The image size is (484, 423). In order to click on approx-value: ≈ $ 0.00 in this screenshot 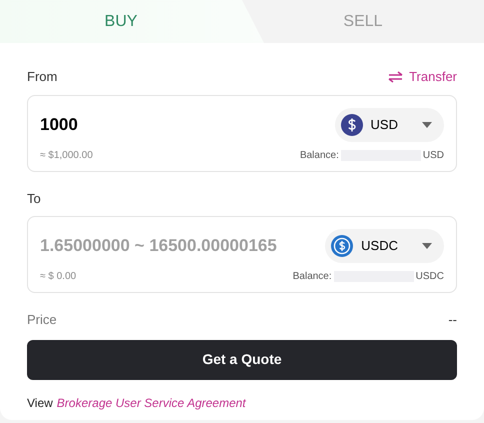, I will do `click(58, 277)`.